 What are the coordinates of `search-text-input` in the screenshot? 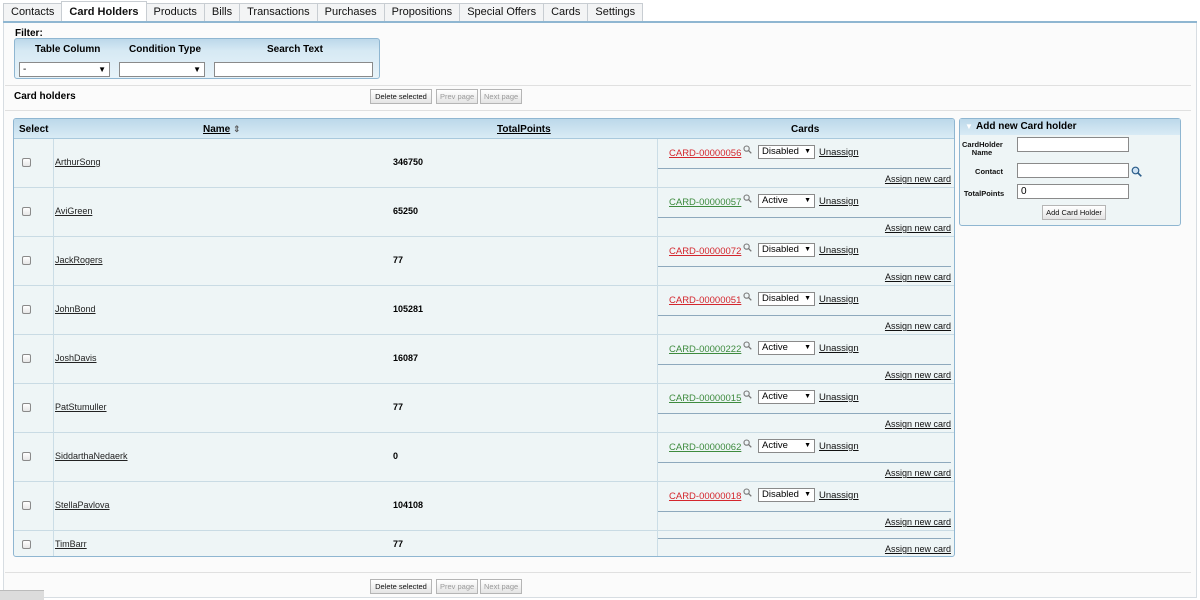 It's located at (293, 69).